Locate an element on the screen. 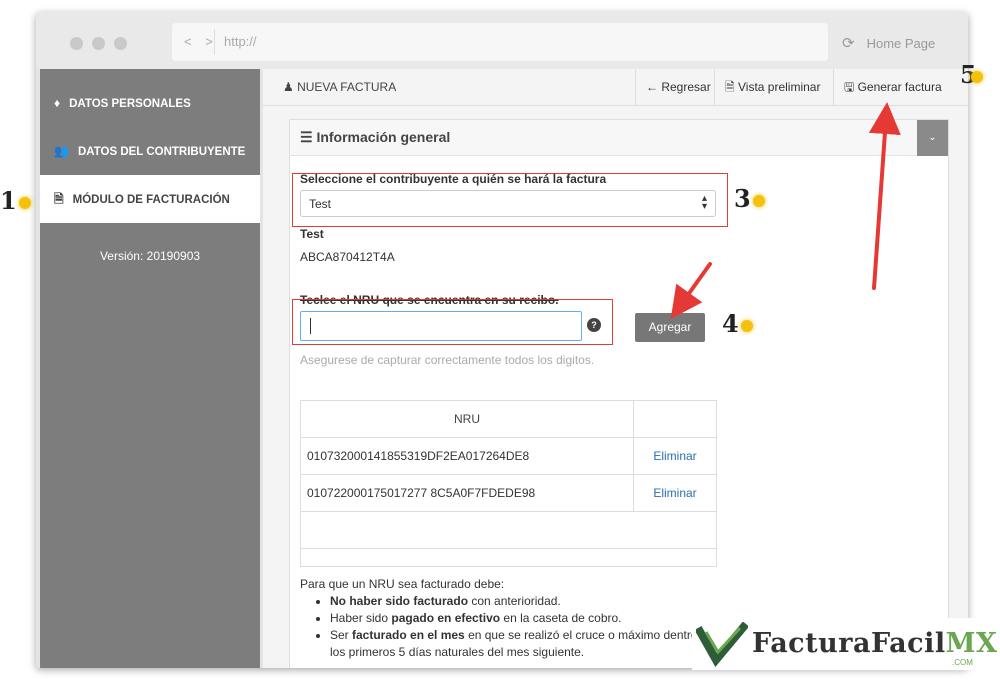  document-icon: 🗎 is located at coordinates (59, 199).